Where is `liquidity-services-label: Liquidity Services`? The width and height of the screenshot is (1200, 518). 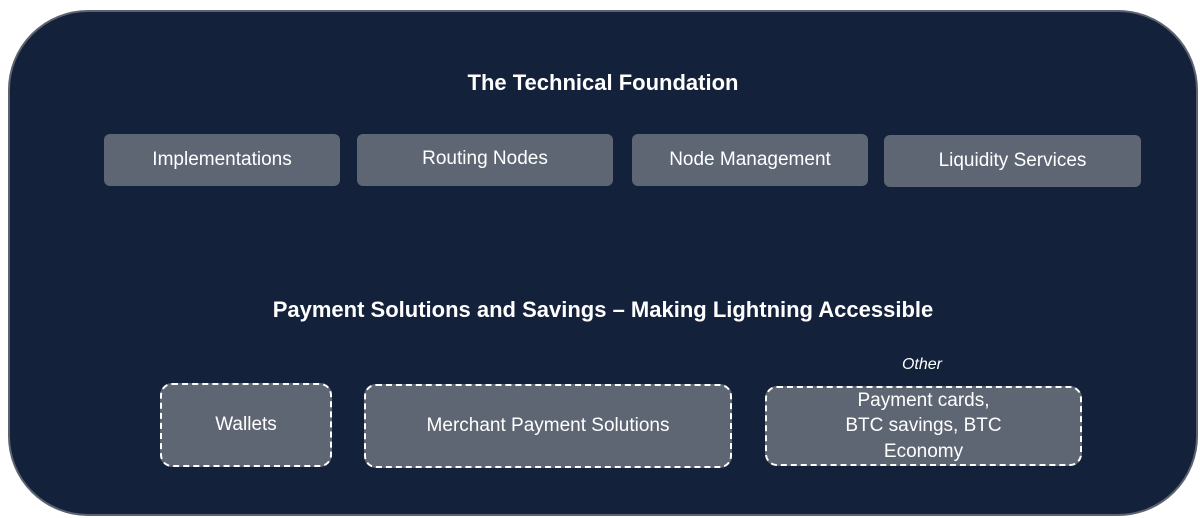 liquidity-services-label: Liquidity Services is located at coordinates (1012, 161).